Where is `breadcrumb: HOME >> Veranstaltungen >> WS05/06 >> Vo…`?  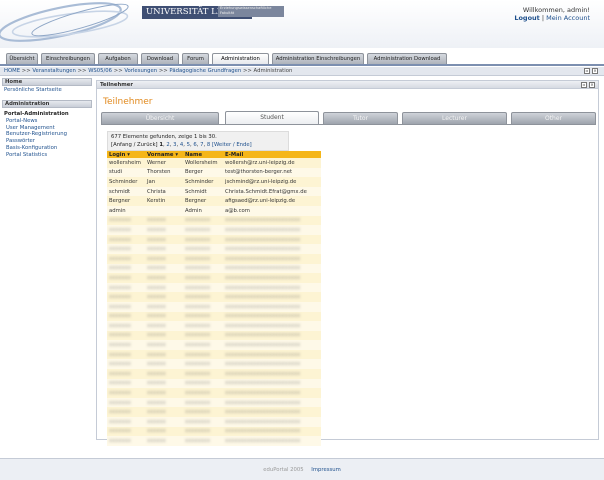 breadcrumb: HOME >> Veranstaltungen >> WS05/06 >> Vo… is located at coordinates (302, 71).